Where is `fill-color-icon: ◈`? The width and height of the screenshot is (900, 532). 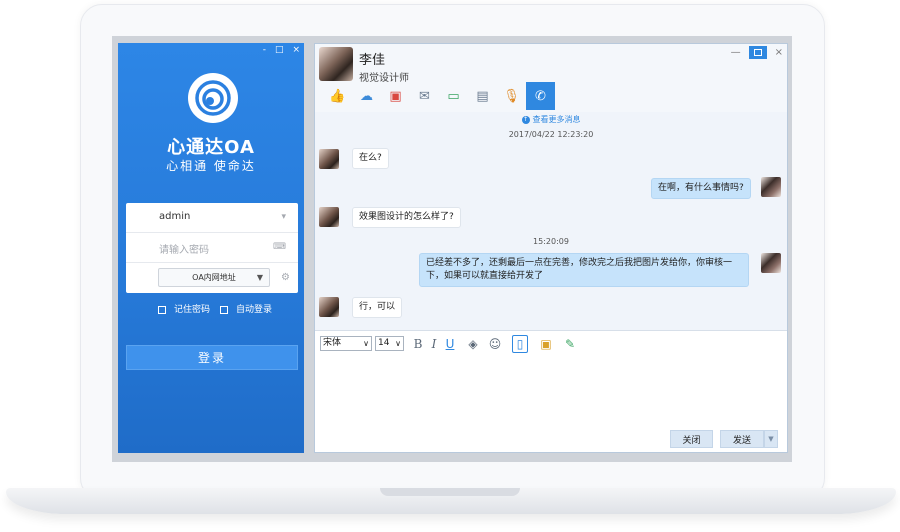 fill-color-icon: ◈ is located at coordinates (473, 344).